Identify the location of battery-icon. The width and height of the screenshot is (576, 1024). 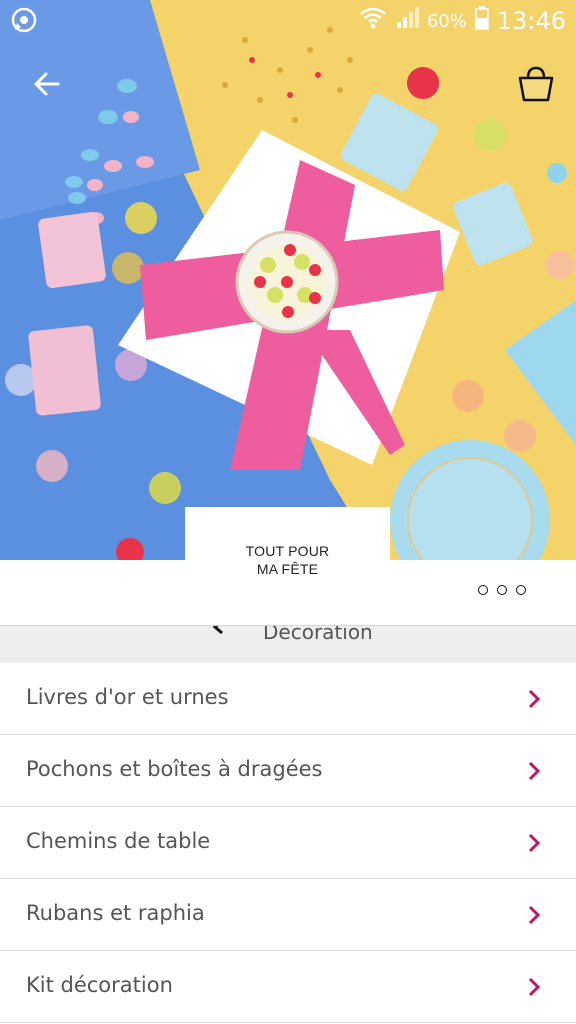
(482, 21).